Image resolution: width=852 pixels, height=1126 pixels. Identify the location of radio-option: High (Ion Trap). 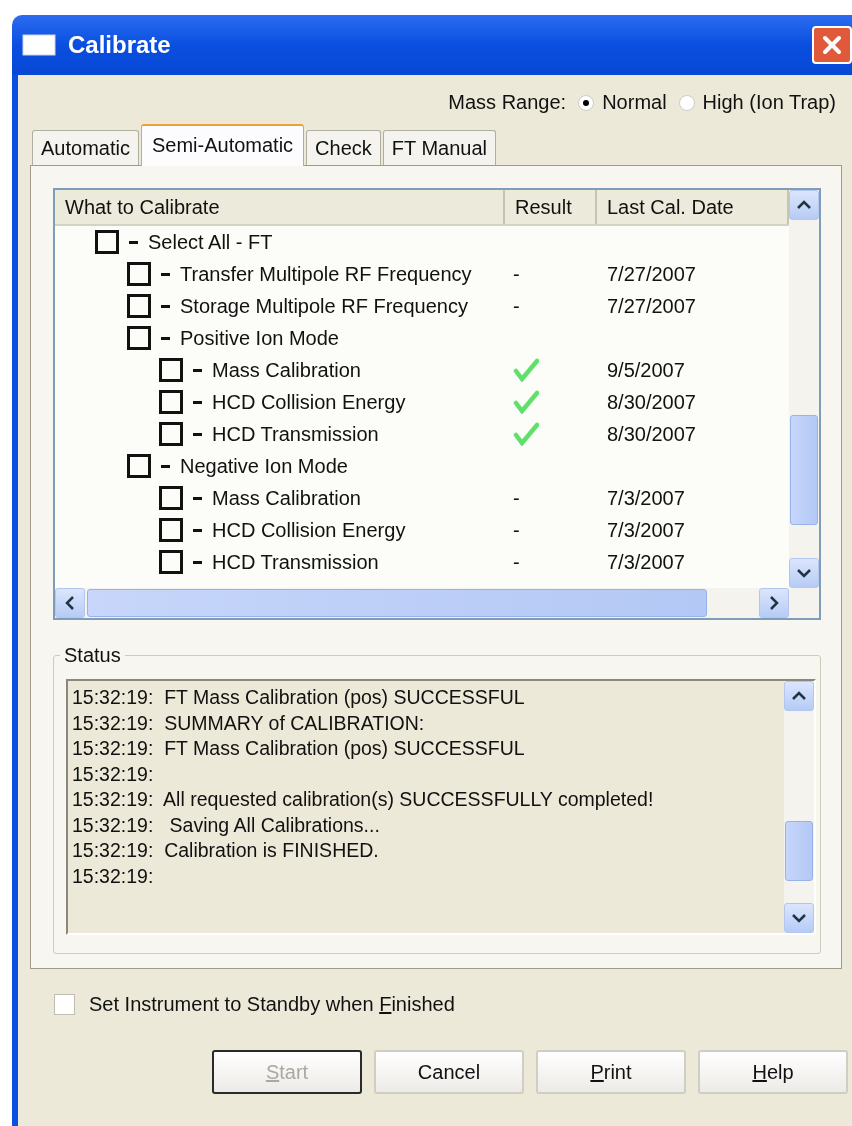
(757, 102).